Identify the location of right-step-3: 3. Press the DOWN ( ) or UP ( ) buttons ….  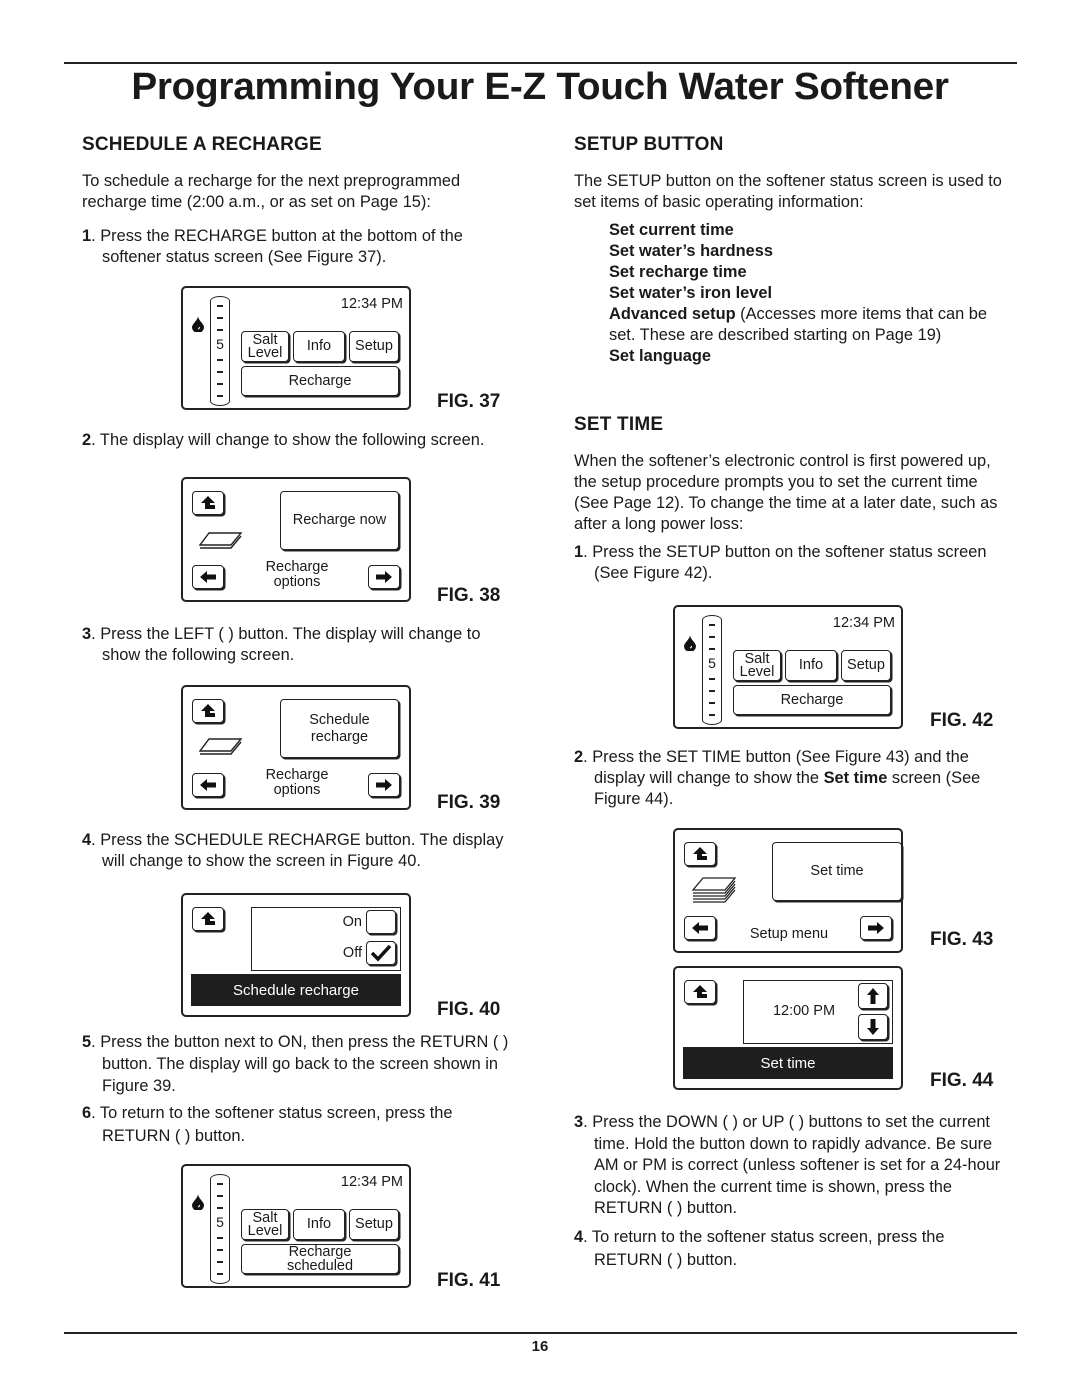
(787, 1165).